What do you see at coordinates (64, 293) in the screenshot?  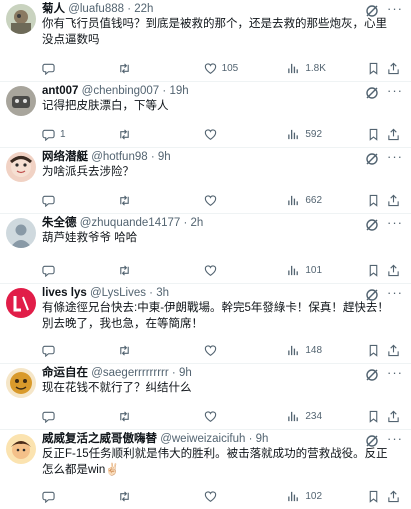 I see `user-name: lives lys` at bounding box center [64, 293].